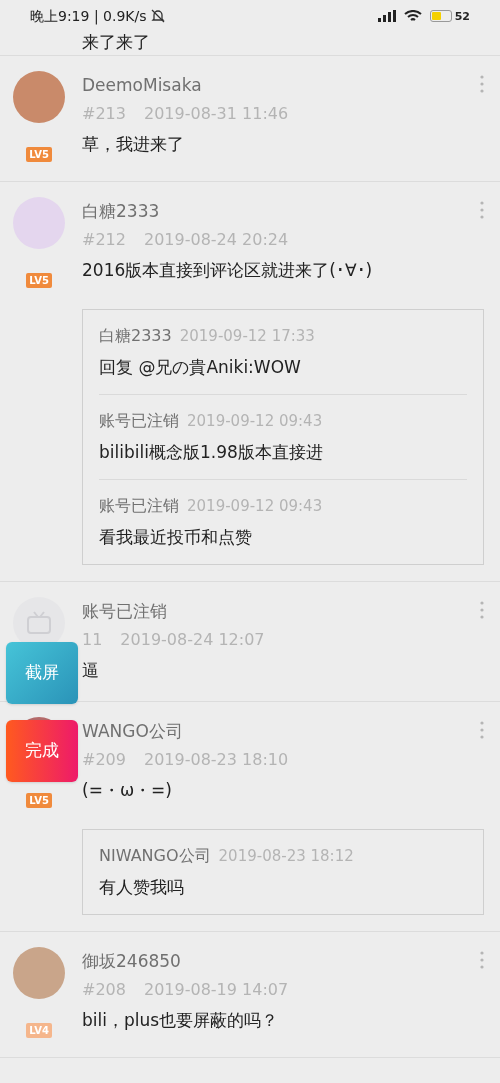 This screenshot has height=1083, width=500. I want to click on comment-text: 草，我进来了, so click(133, 144).